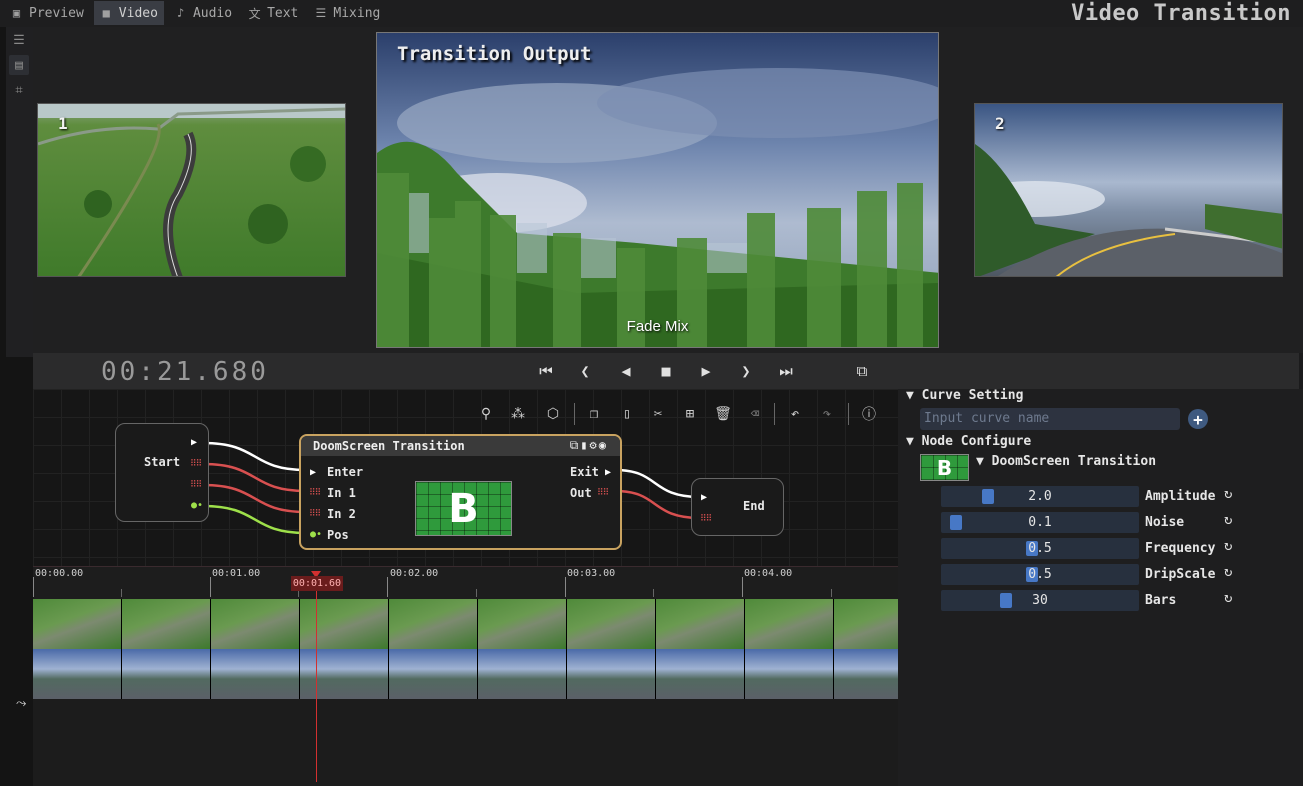 The width and height of the screenshot is (1303, 786). I want to click on out-port-label: Out, so click(581, 493).